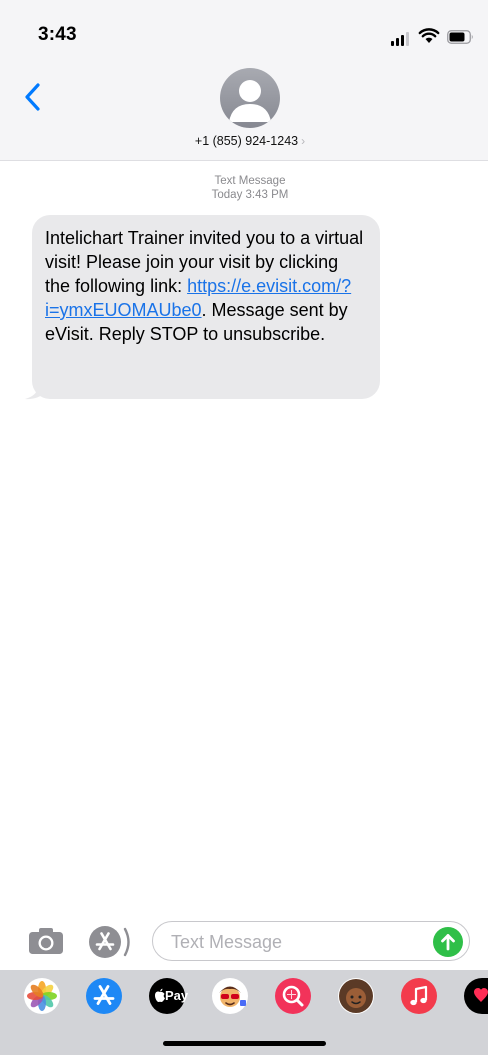  I want to click on home-indicator, so click(244, 1043).